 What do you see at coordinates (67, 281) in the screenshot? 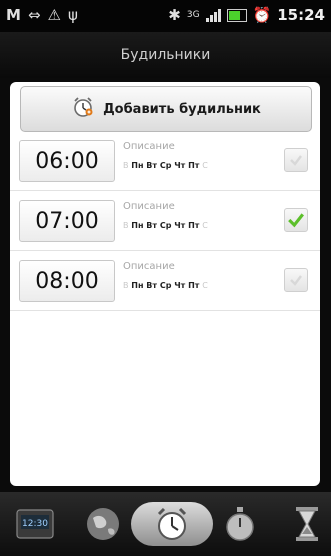
I see `alarm-time: 08:00` at bounding box center [67, 281].